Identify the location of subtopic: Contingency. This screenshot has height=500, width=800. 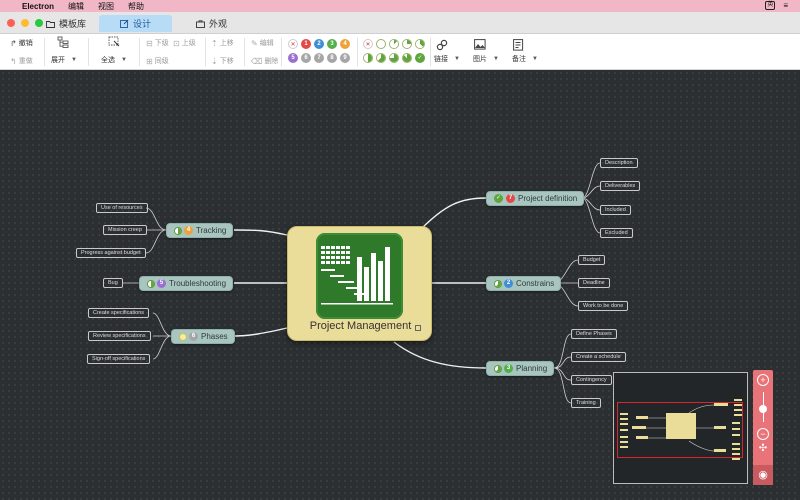
(591, 380).